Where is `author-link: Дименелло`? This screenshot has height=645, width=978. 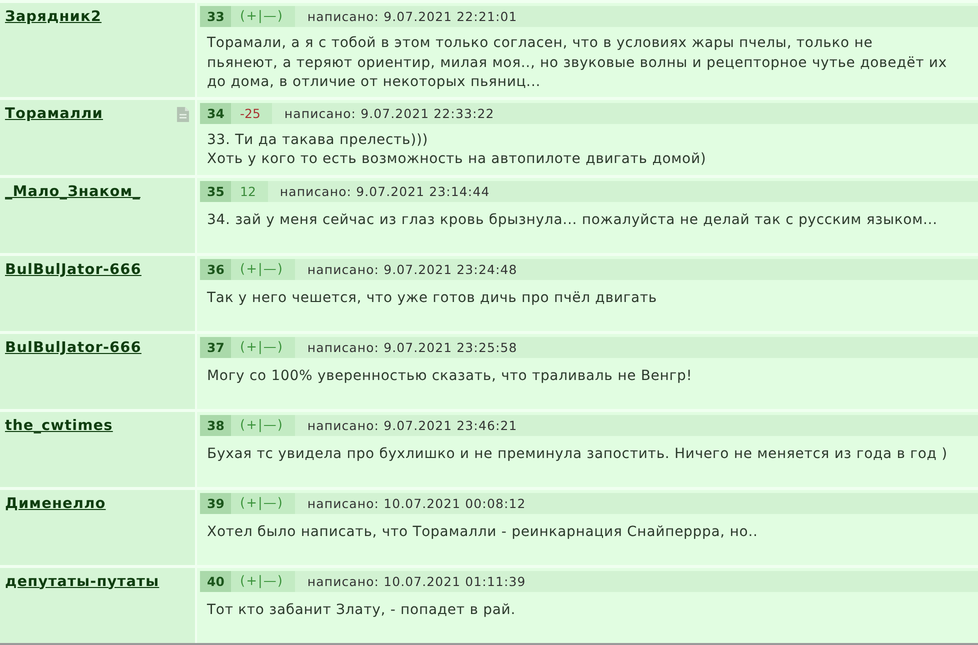 author-link: Дименелло is located at coordinates (55, 504).